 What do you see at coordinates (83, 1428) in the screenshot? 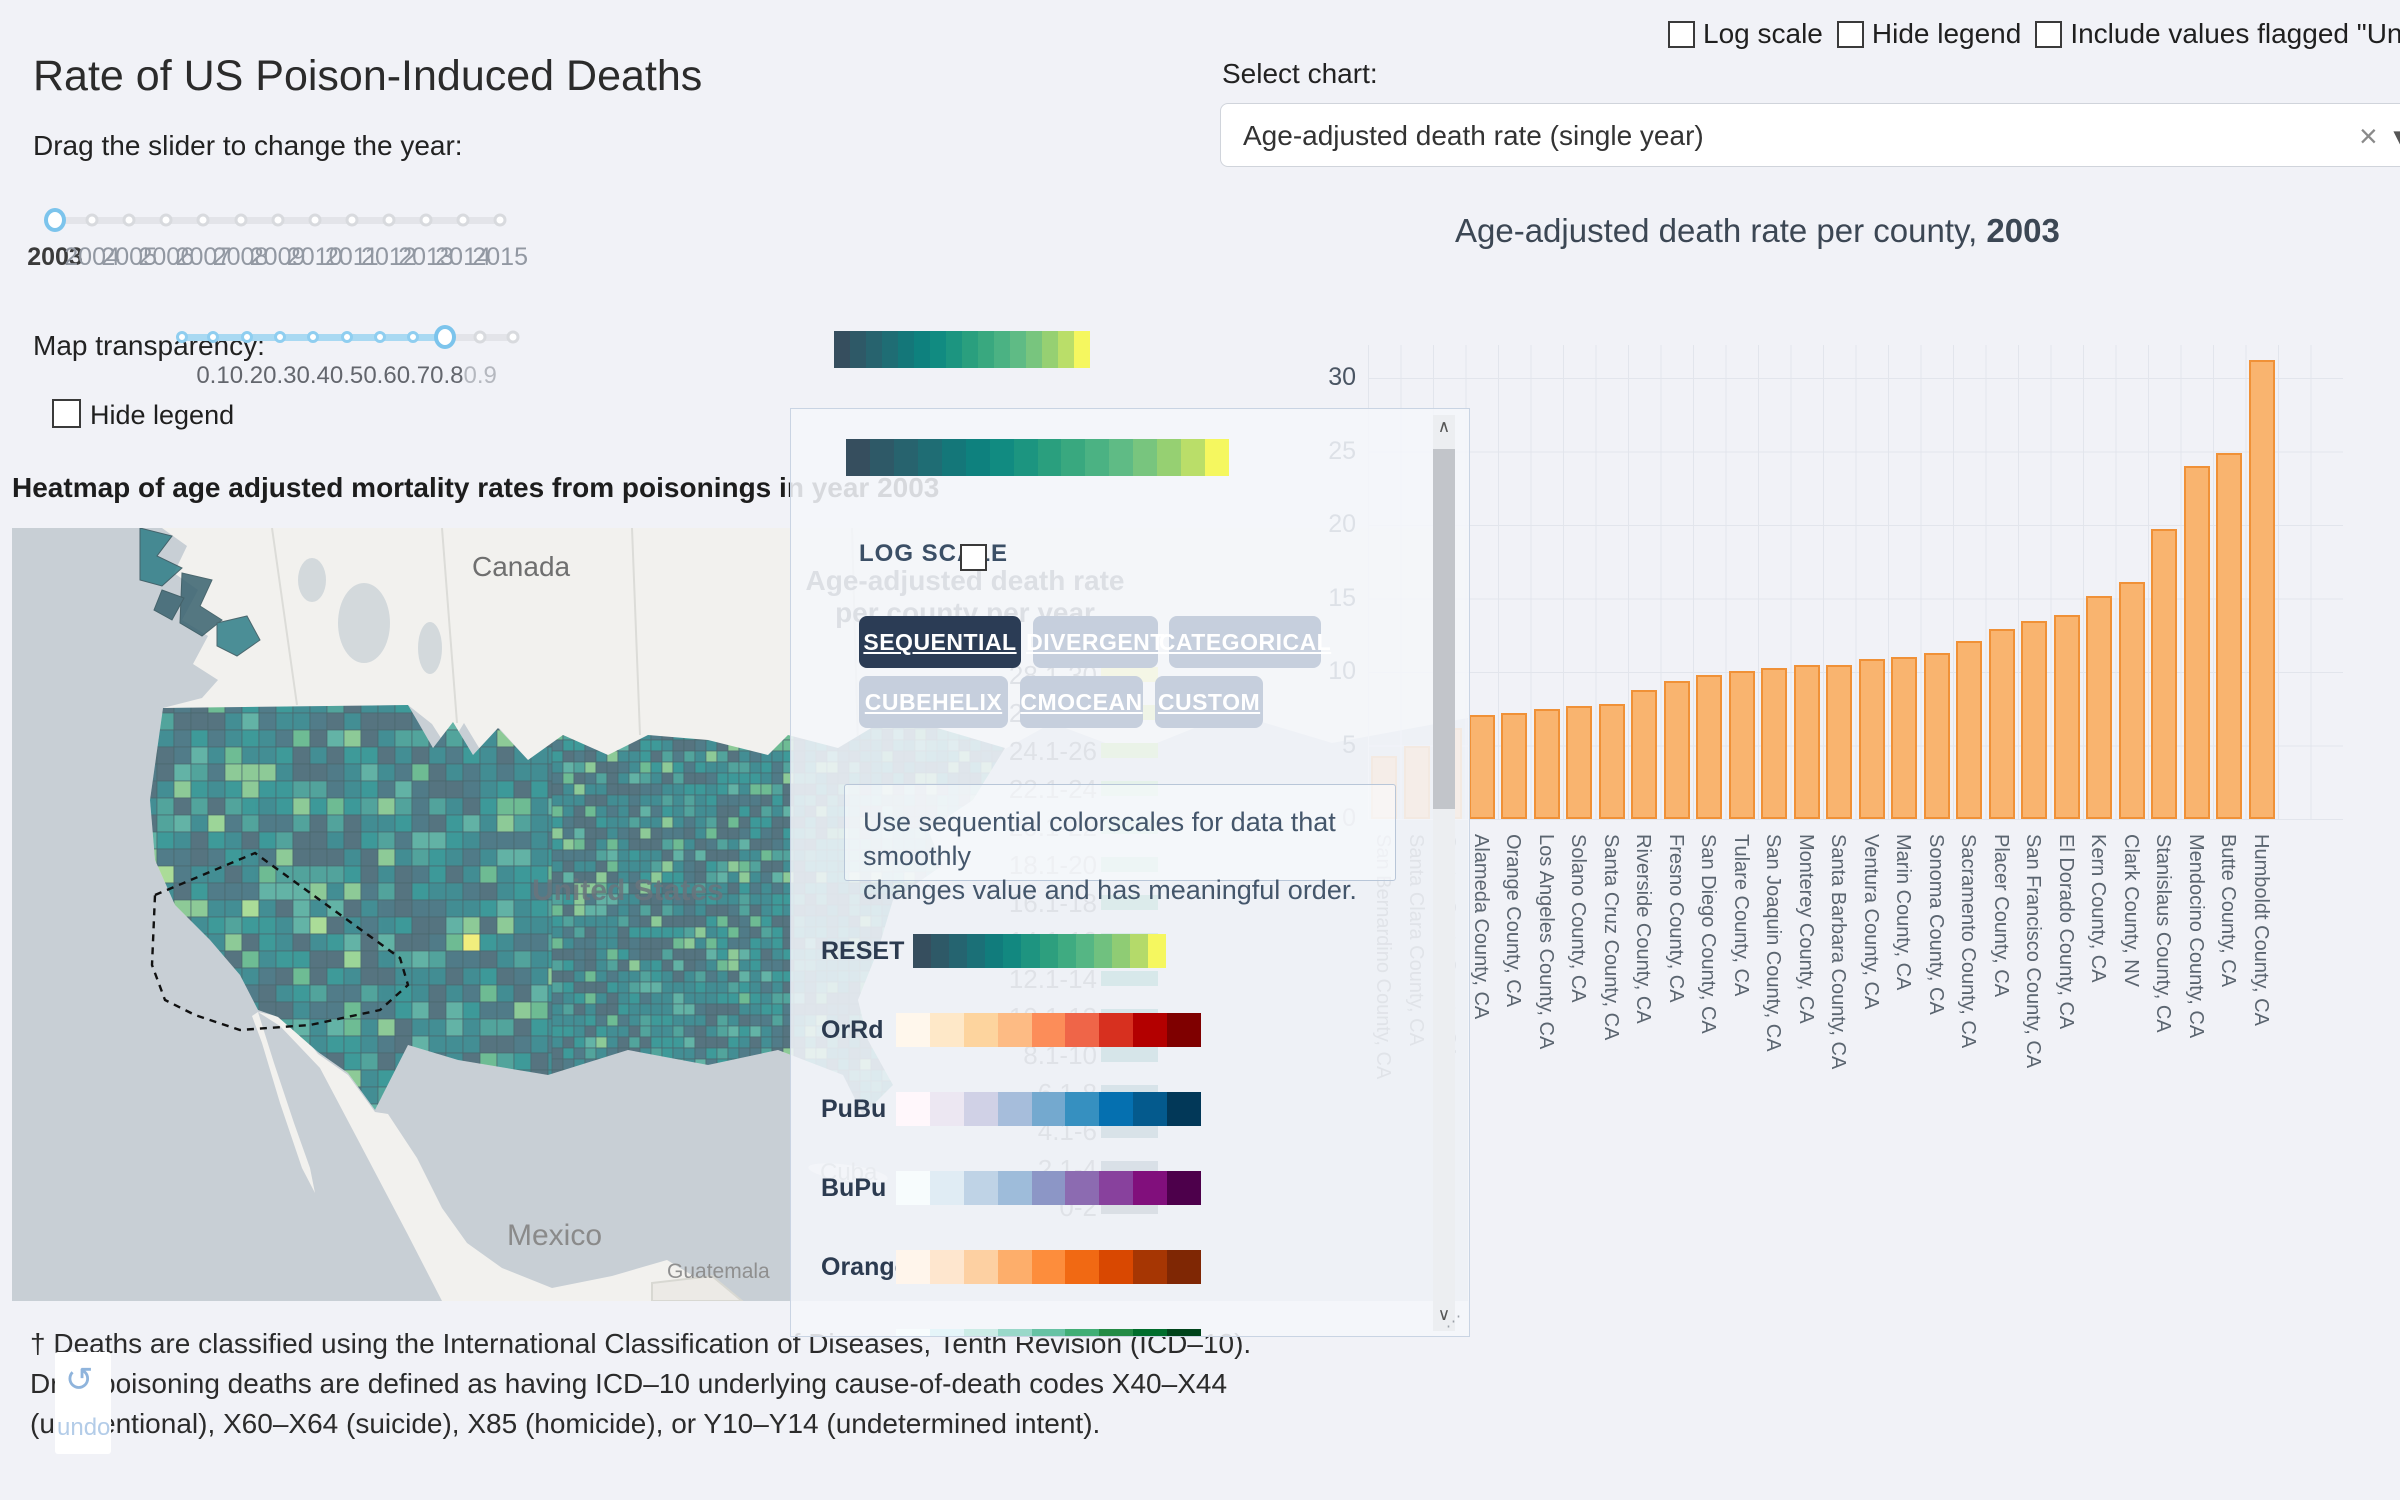
I see `undo-label: undo` at bounding box center [83, 1428].